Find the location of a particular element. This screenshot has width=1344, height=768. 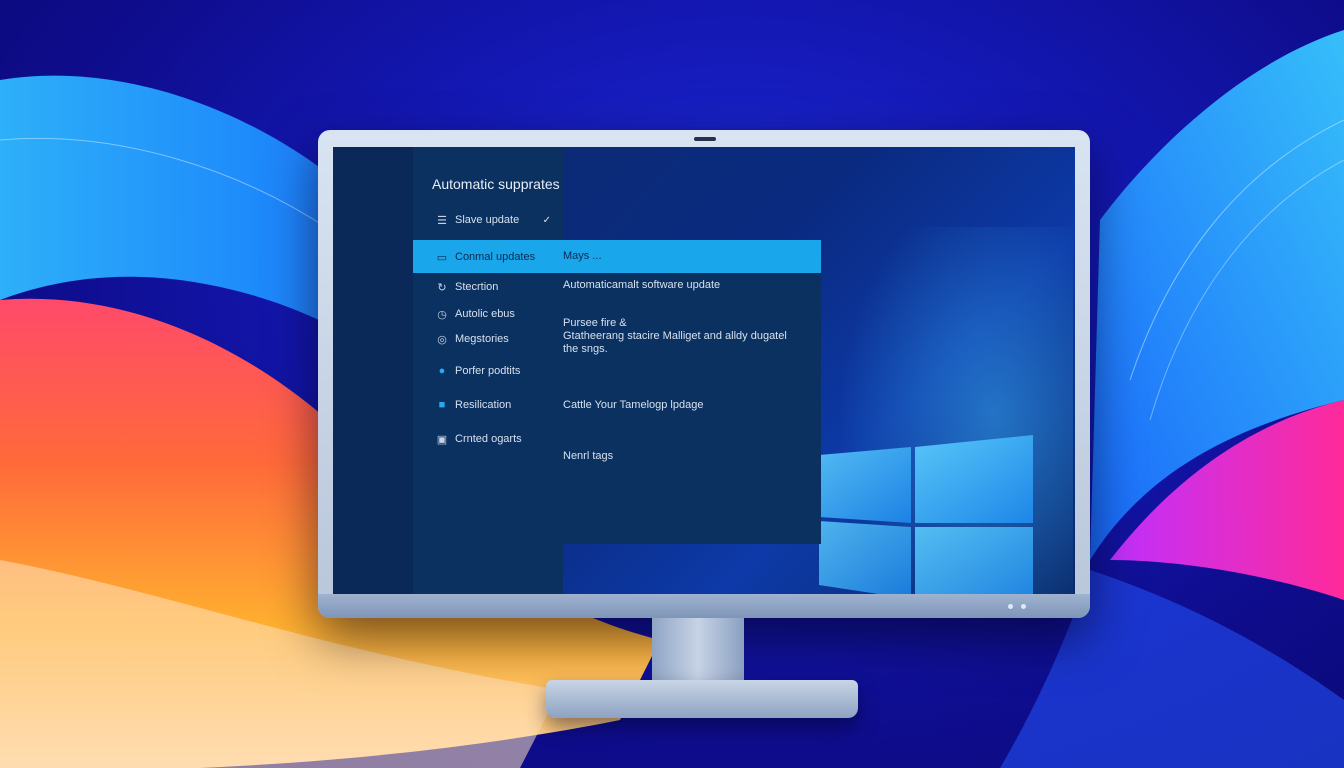

sidebar-item-stecrtion: ↻ Stecrtion is located at coordinates (488, 287).